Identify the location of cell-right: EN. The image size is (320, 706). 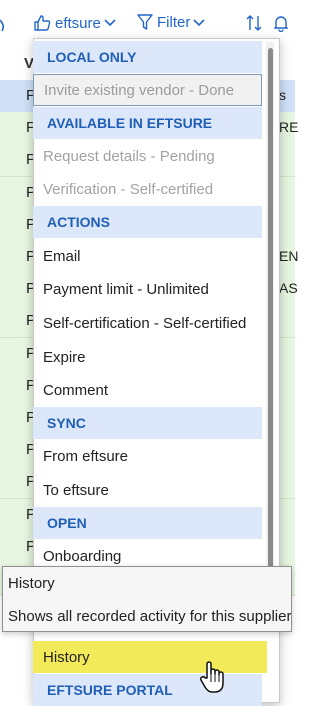
(289, 256).